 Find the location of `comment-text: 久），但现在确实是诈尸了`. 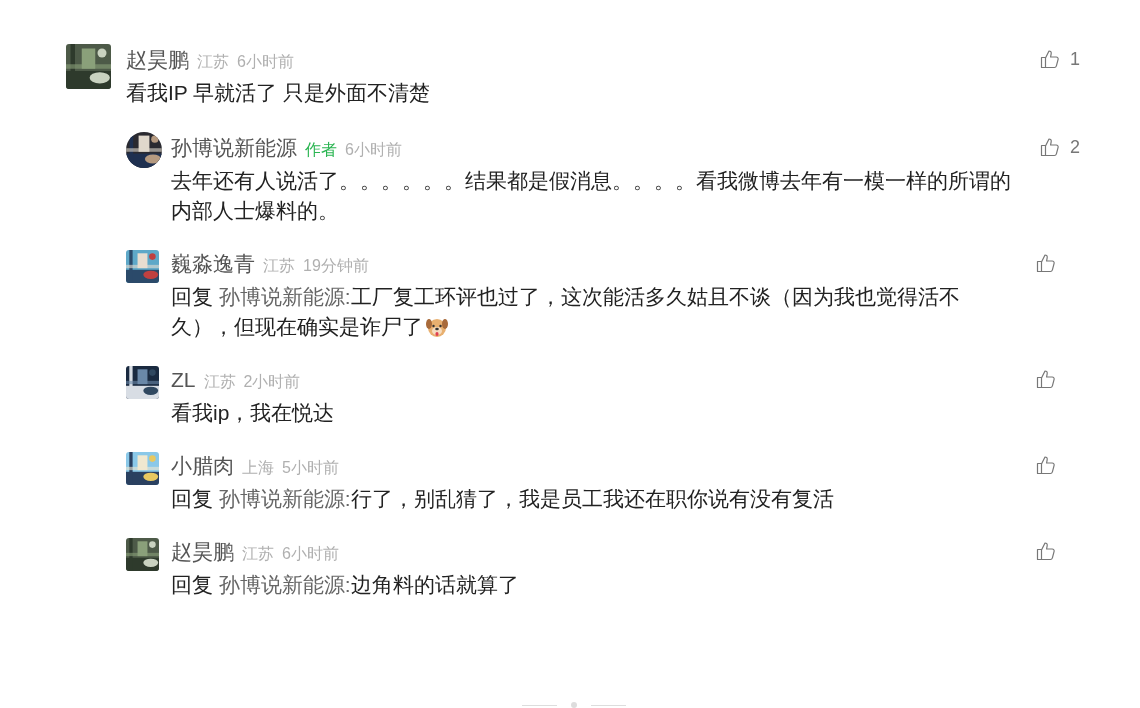

comment-text: 久），但现在确实是诈尸了 is located at coordinates (297, 327).